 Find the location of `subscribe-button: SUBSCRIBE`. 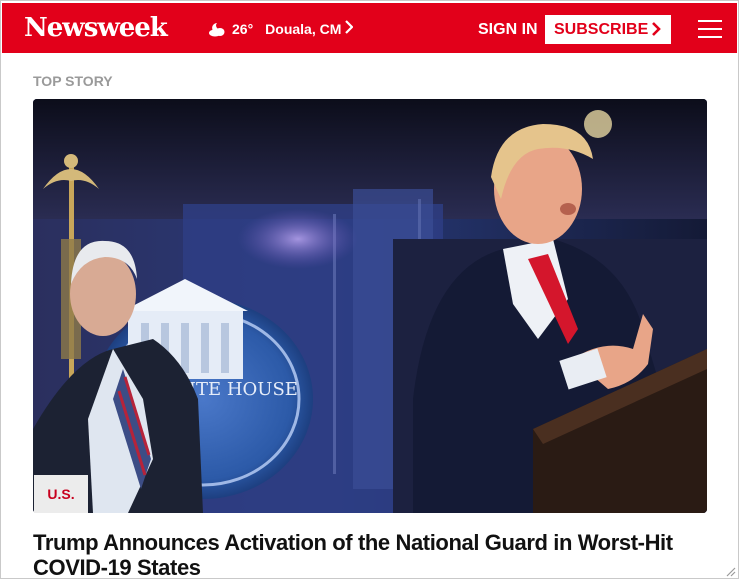

subscribe-button: SUBSCRIBE is located at coordinates (608, 29).